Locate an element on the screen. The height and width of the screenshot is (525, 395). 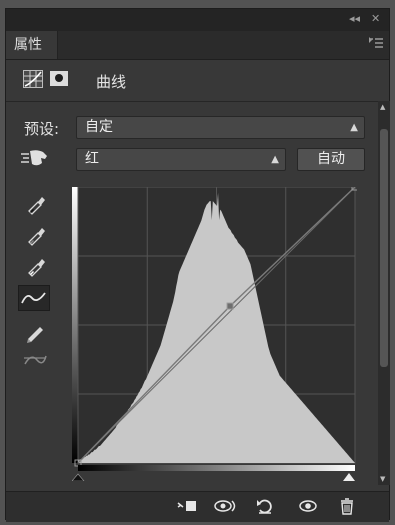
output-gradient-bar is located at coordinates (75, 325).